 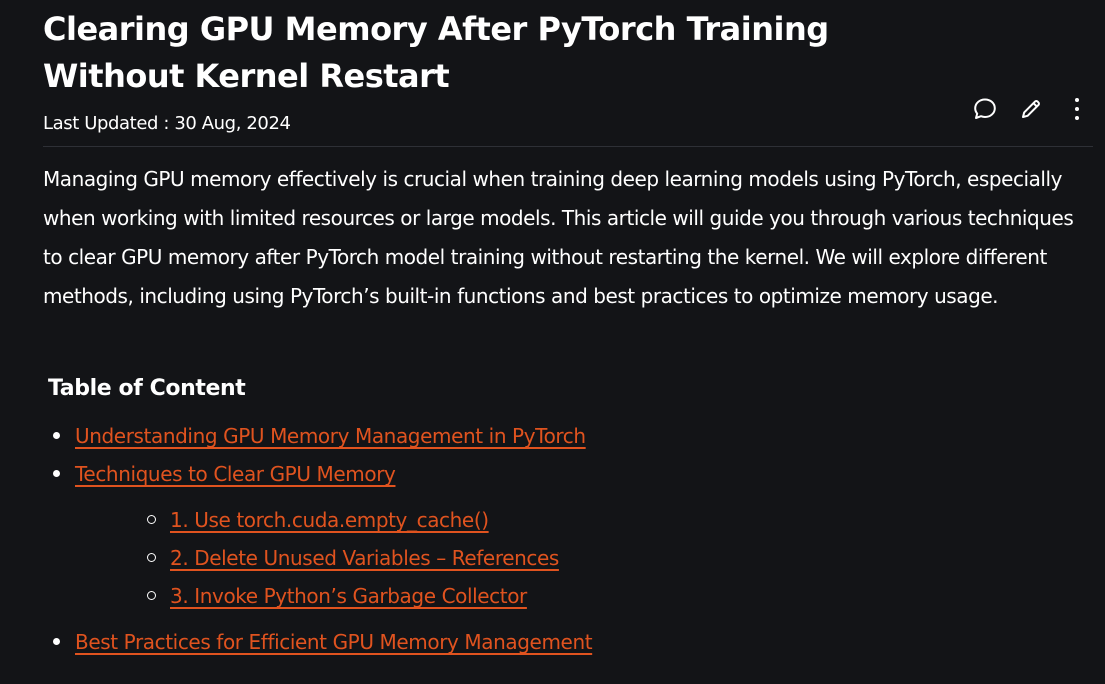 I want to click on toc-subitem-delete-variables: 2. Delete Unused Variables – References, so click(x=561, y=558).